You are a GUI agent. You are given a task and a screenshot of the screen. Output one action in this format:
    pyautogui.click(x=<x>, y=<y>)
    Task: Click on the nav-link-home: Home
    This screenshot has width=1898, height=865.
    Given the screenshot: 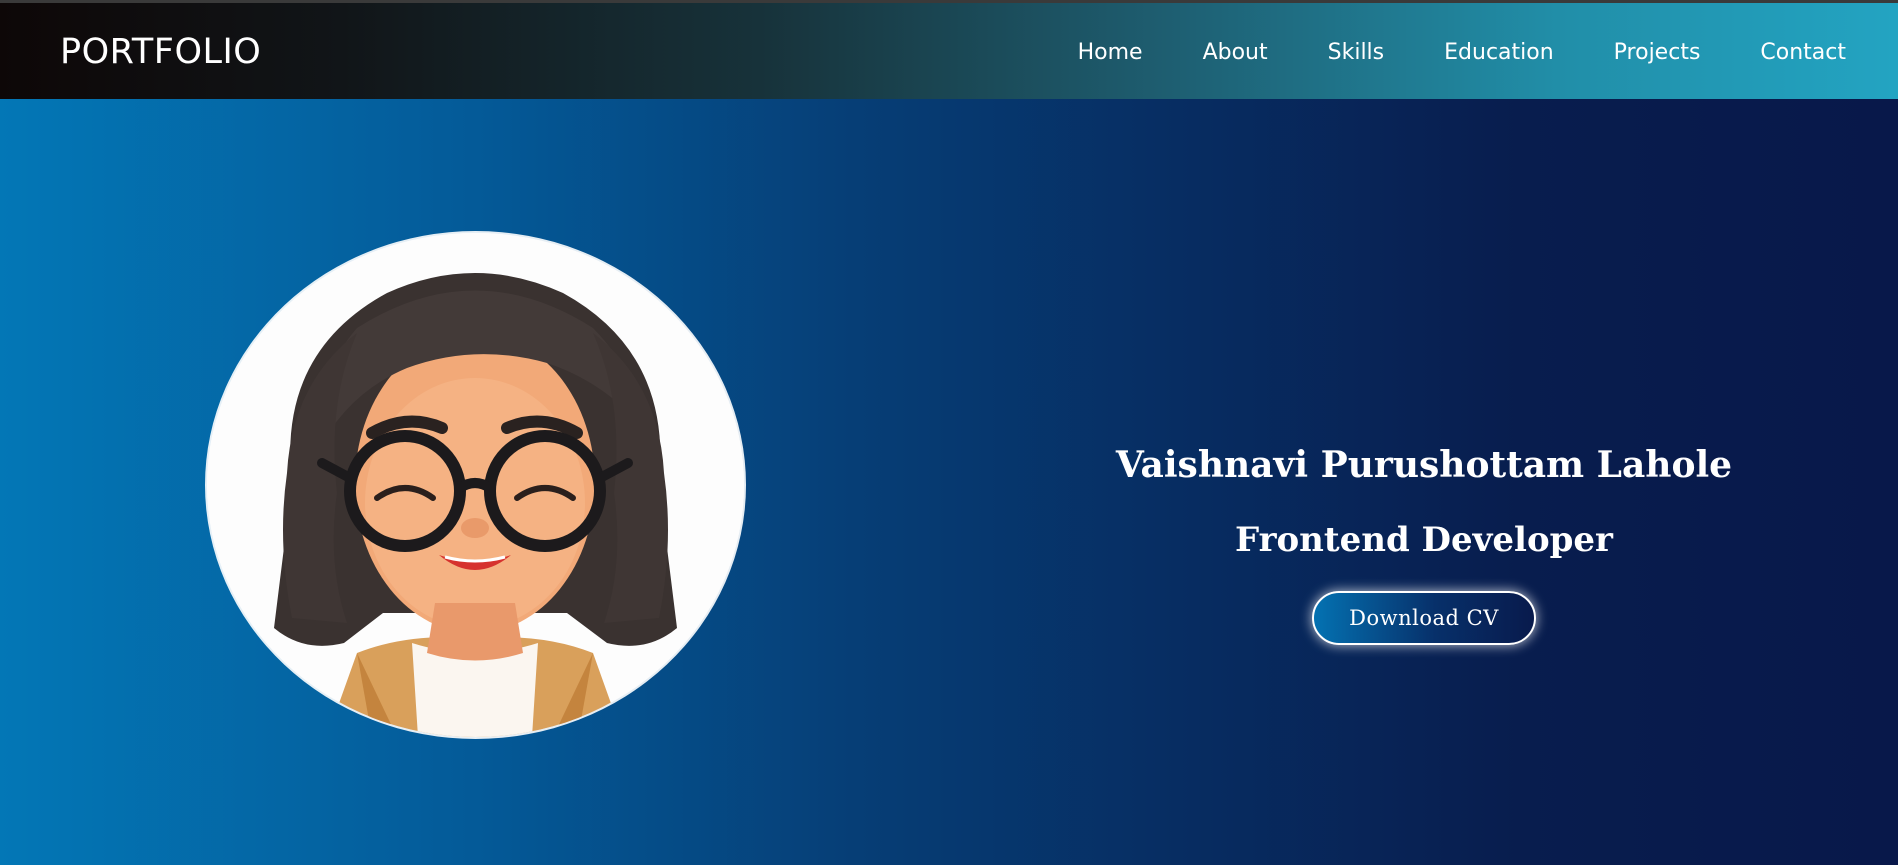 What is the action you would take?
    pyautogui.click(x=1110, y=53)
    